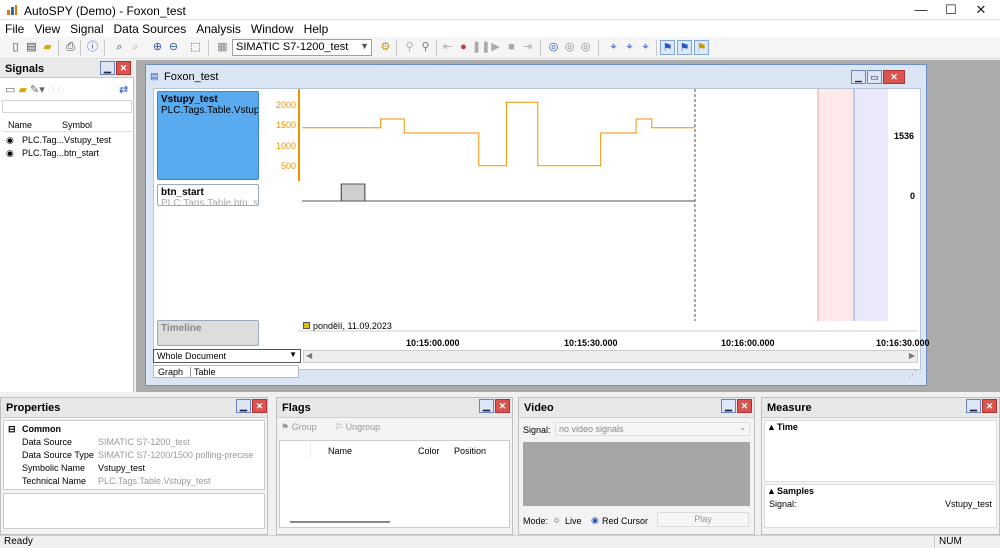 This screenshot has height=548, width=1000. What do you see at coordinates (195, 47) in the screenshot?
I see `zoom-select-icon: ⬚` at bounding box center [195, 47].